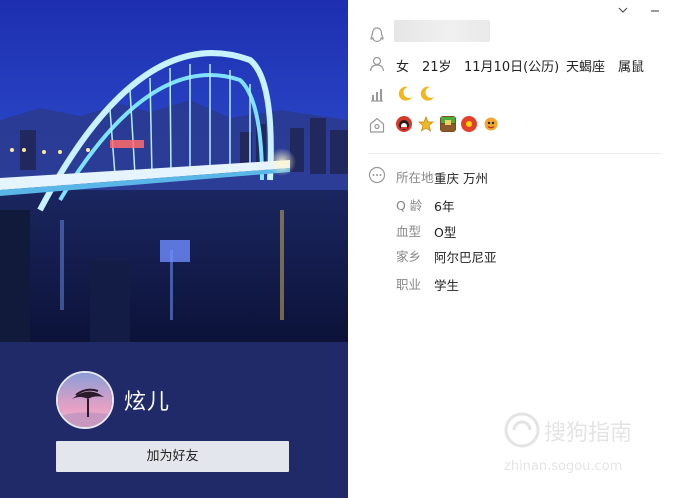  I want to click on music-icon, so click(469, 124).